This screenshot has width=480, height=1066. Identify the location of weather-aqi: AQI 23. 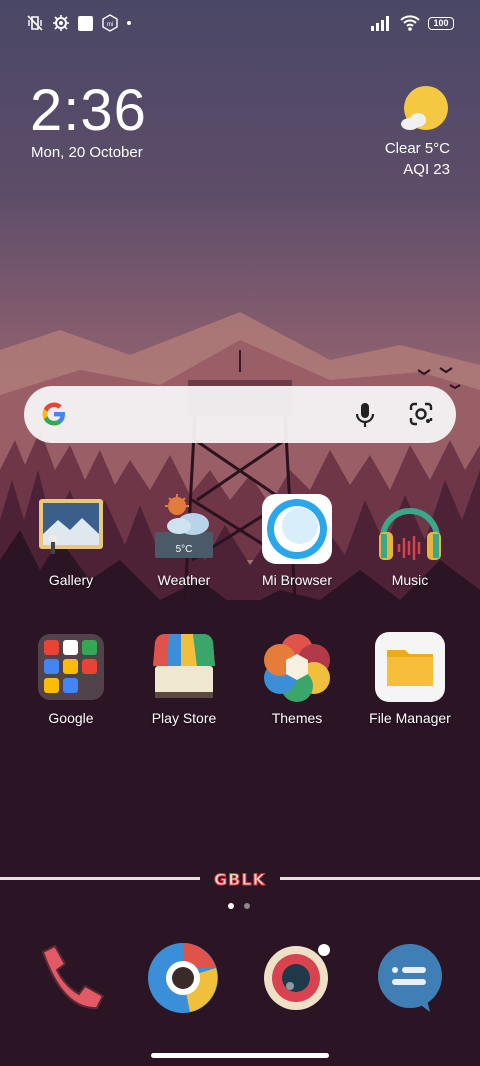
(426, 169).